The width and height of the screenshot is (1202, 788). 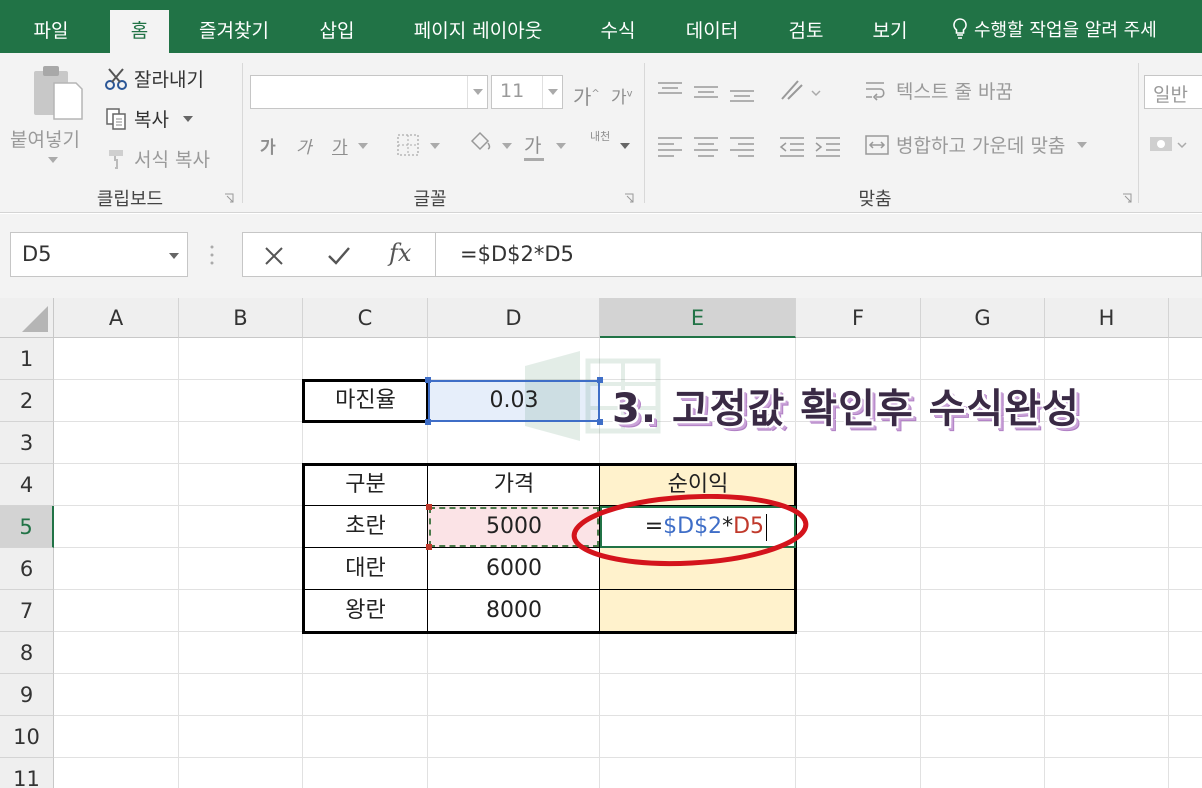 What do you see at coordinates (27, 773) in the screenshot?
I see `row-header-11: 11` at bounding box center [27, 773].